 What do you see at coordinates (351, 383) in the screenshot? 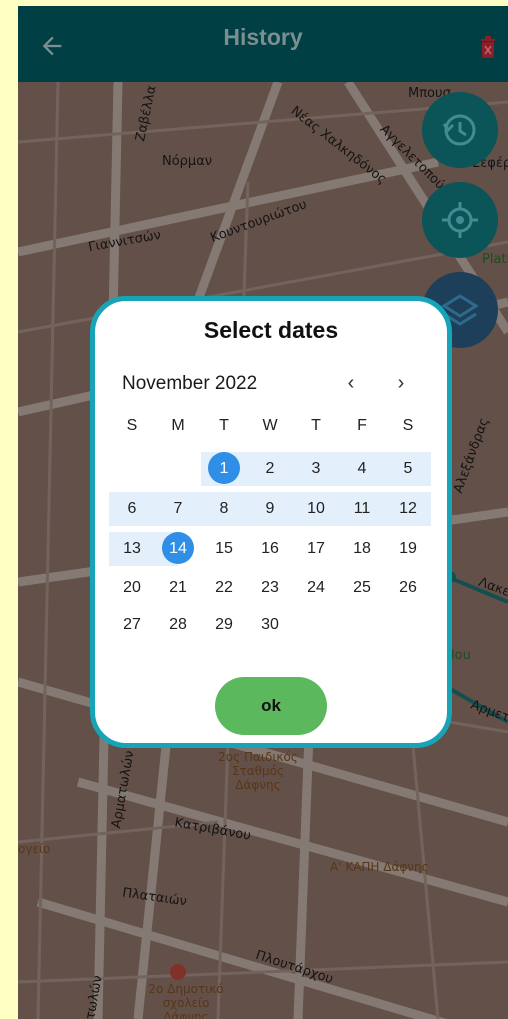
I see `prev-month-button: ‹` at bounding box center [351, 383].